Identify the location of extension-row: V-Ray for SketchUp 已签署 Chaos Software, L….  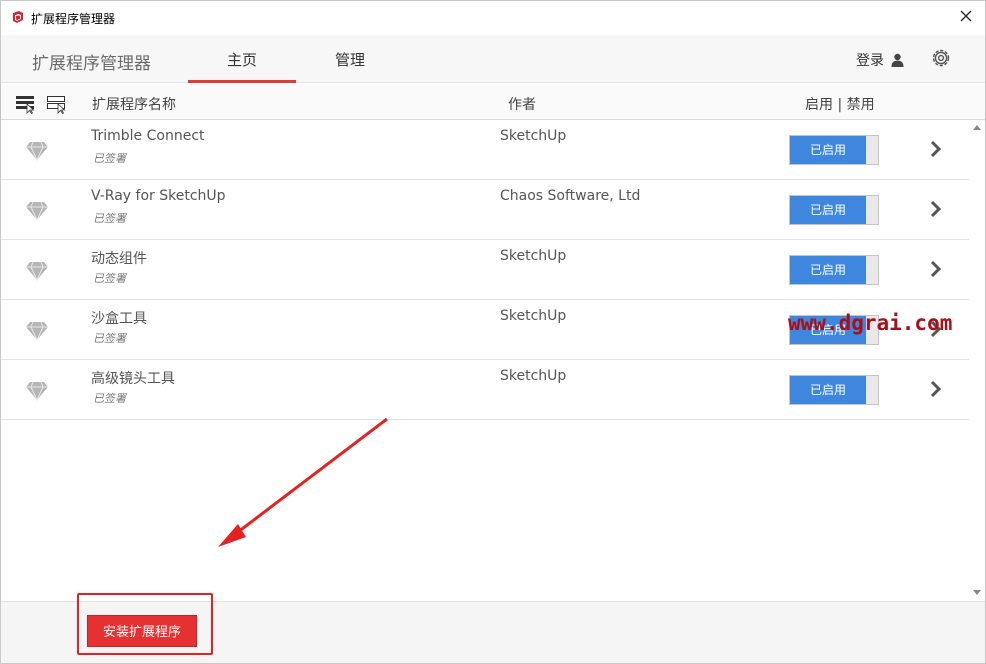
(485, 210).